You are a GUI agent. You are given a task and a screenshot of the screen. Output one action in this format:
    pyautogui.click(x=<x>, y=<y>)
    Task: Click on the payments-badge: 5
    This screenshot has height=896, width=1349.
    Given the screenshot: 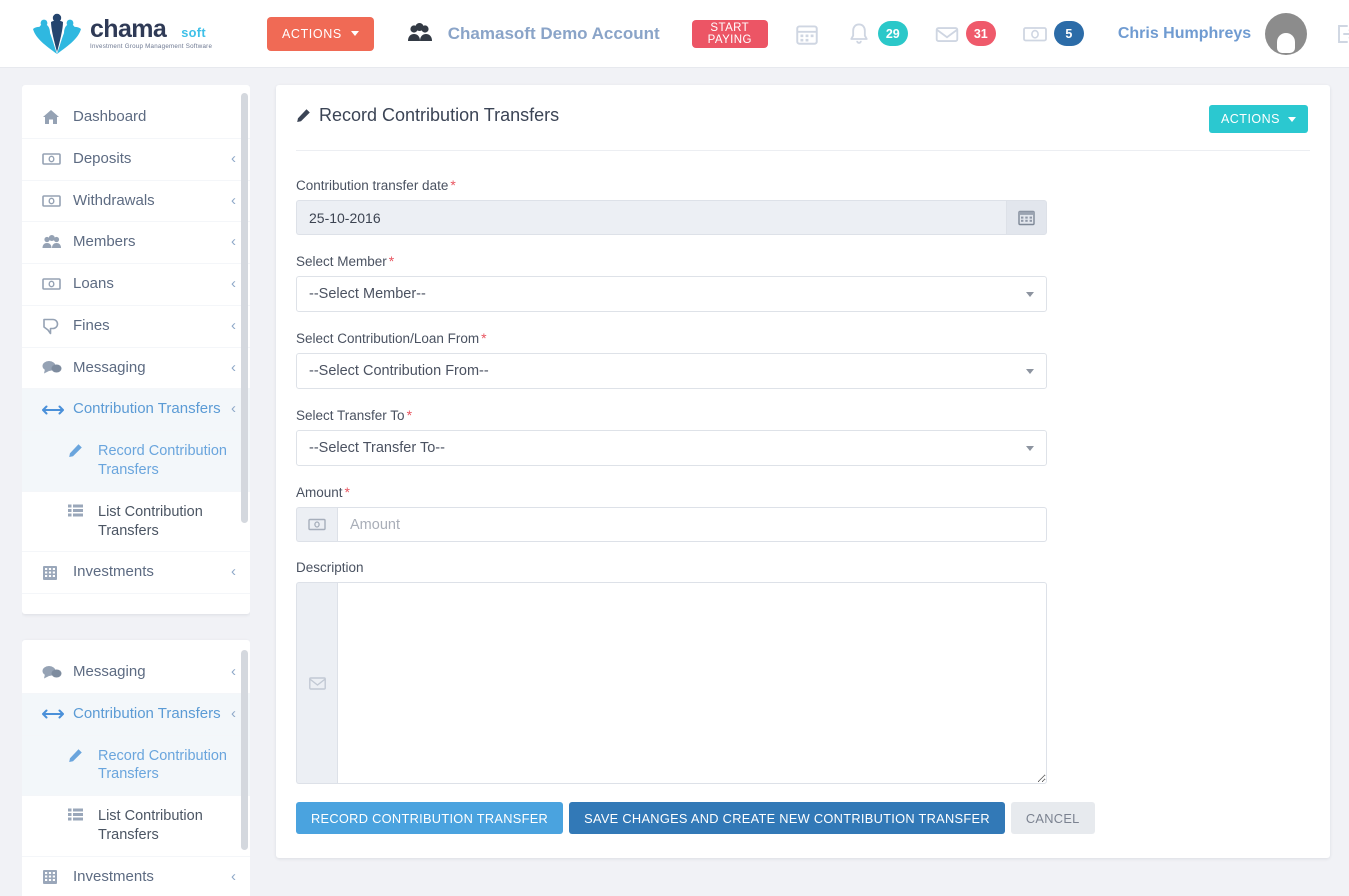 What is the action you would take?
    pyautogui.click(x=1068, y=33)
    